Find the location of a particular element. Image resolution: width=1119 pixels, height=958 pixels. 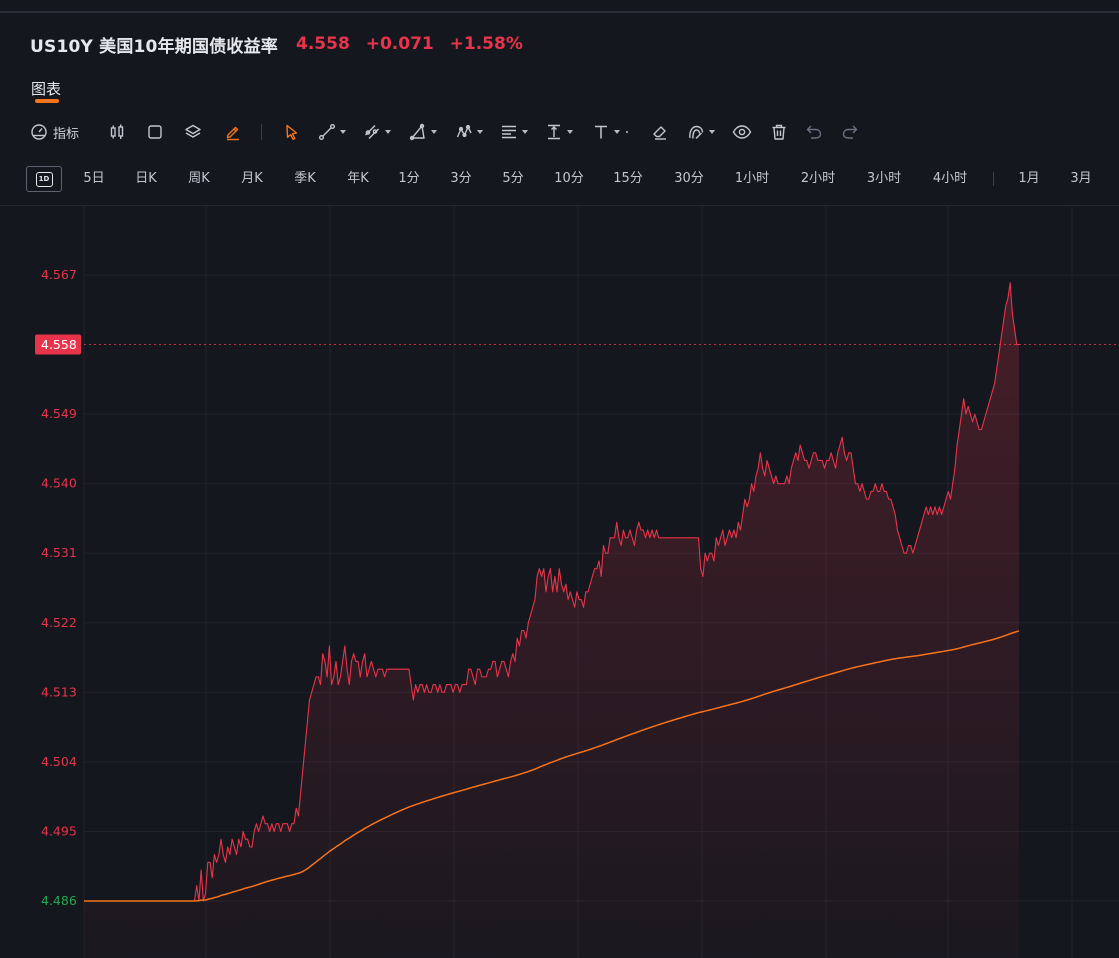

period-item: 3小时 is located at coordinates (884, 179).